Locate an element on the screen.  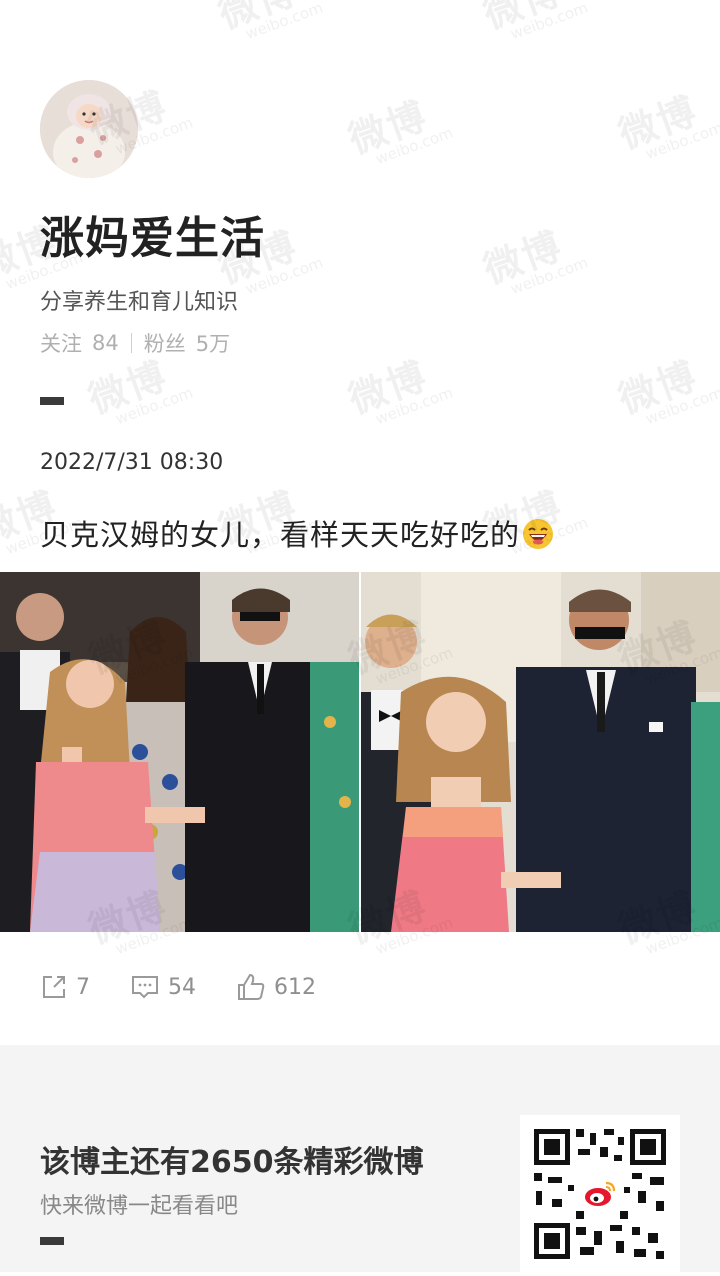
section-divider is located at coordinates (52, 401).